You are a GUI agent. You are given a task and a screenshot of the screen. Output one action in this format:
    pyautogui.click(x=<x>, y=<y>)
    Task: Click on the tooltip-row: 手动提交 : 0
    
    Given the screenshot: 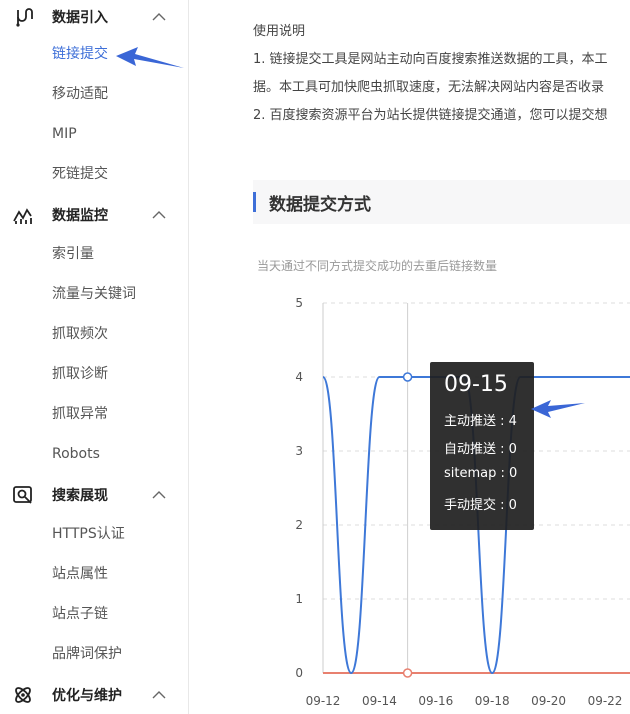 What is the action you would take?
    pyautogui.click(x=480, y=505)
    